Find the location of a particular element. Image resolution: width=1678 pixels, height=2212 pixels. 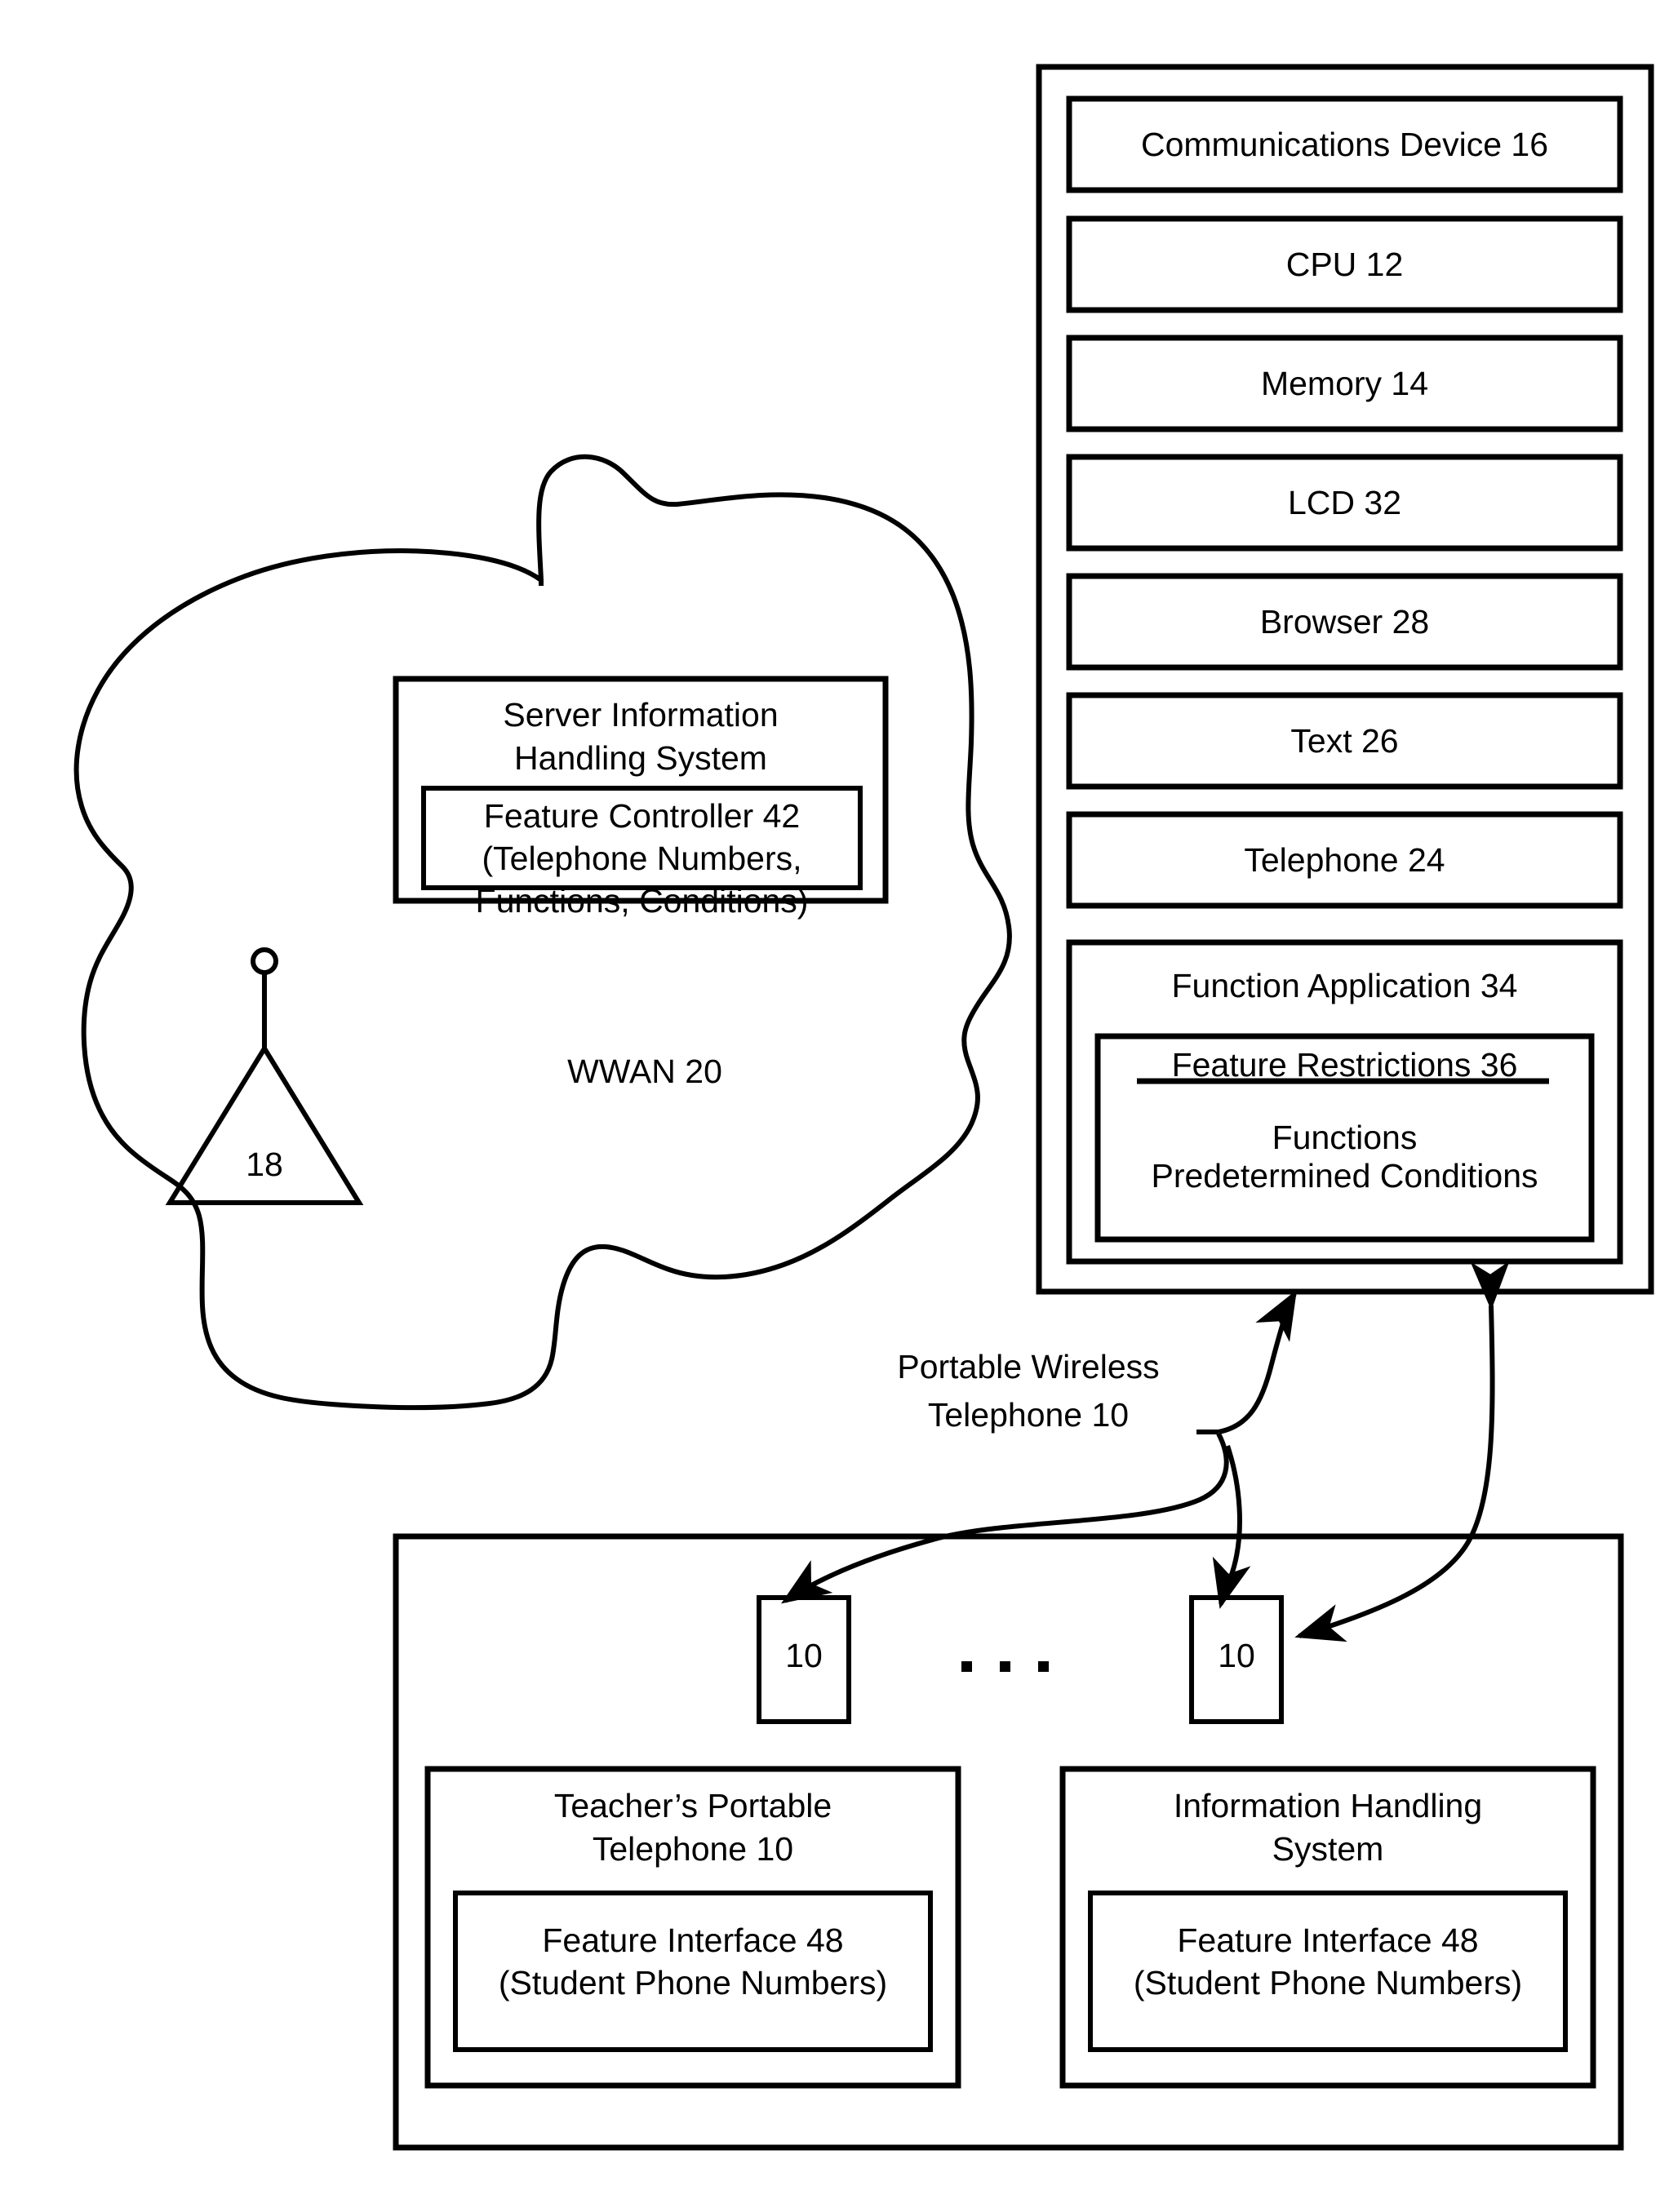

ihs-feature-interface-line-1: Feature Interface 48 is located at coordinates (1328, 1940).